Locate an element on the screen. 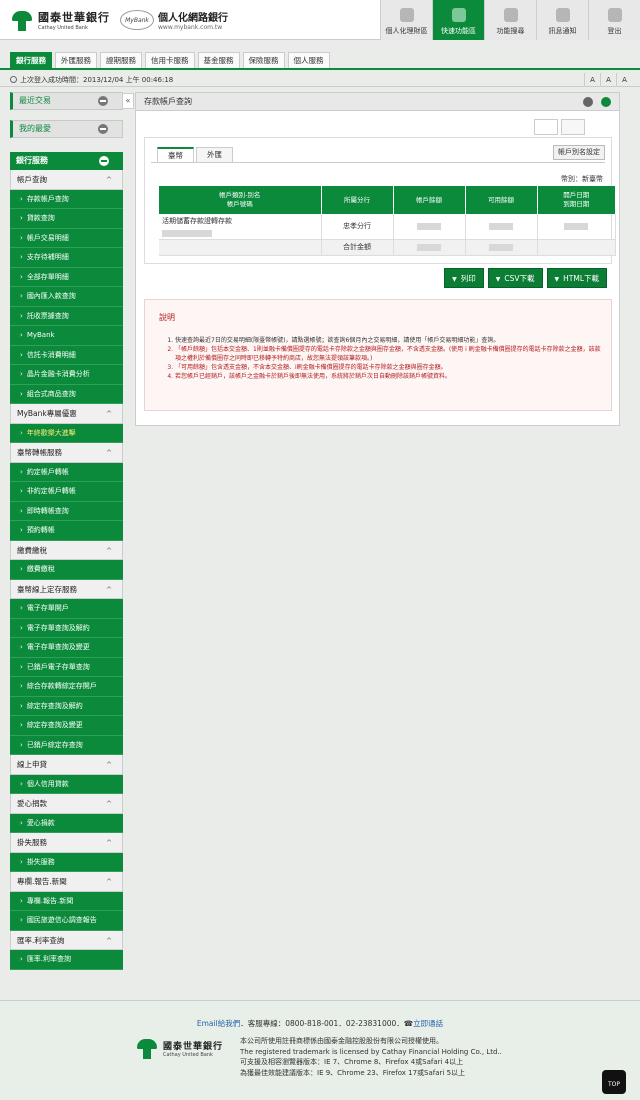 The width and height of the screenshot is (640, 1100). total-row: 合計金額 is located at coordinates (387, 247).